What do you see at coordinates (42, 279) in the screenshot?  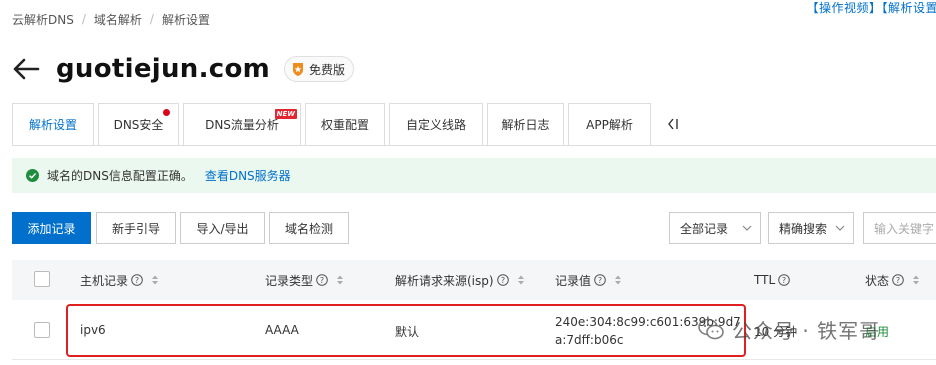 I see `select-all-checkbox` at bounding box center [42, 279].